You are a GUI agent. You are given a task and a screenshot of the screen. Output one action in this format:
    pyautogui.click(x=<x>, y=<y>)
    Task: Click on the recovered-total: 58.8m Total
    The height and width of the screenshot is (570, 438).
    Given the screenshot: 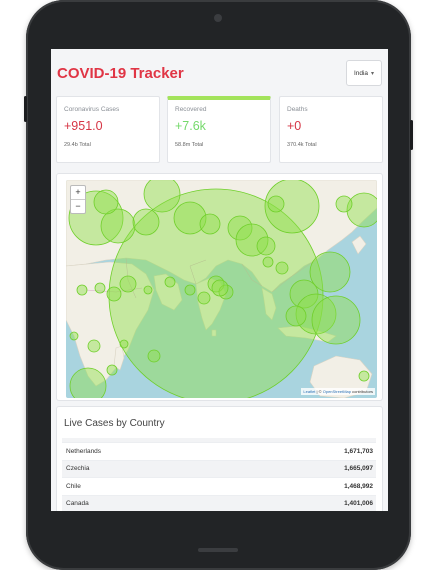 What is the action you would take?
    pyautogui.click(x=189, y=145)
    